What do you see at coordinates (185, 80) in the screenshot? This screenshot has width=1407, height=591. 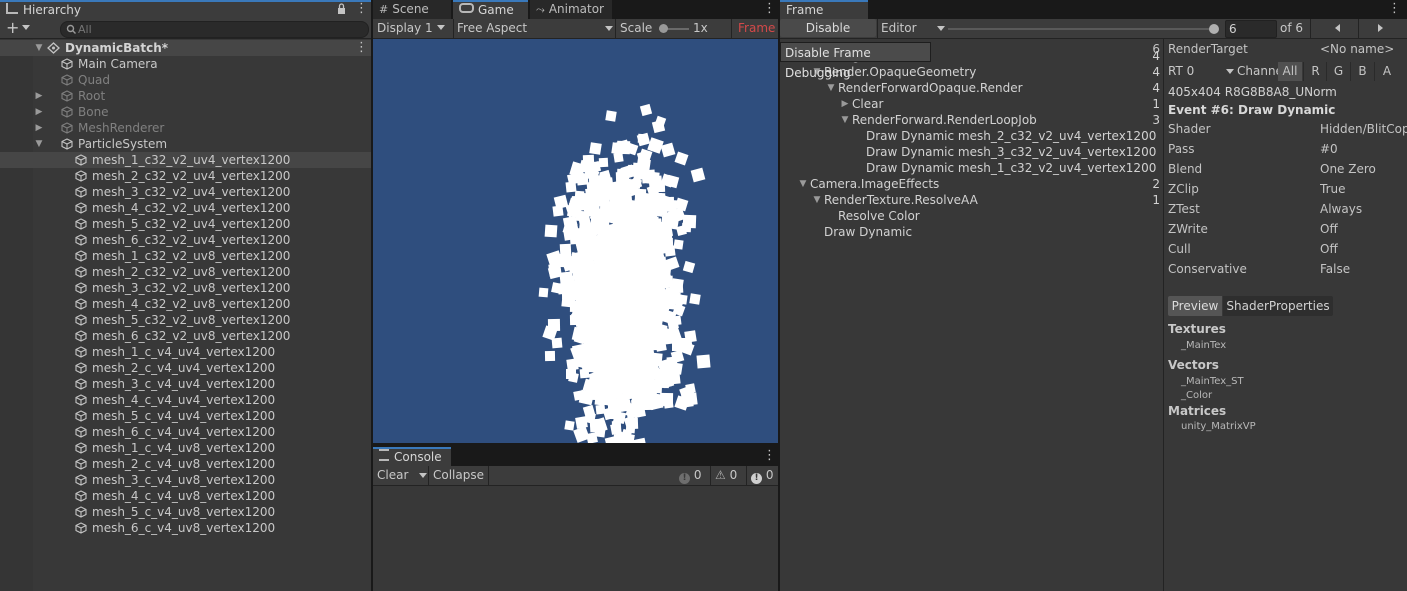 I see `hierarchy-item: Quad` at bounding box center [185, 80].